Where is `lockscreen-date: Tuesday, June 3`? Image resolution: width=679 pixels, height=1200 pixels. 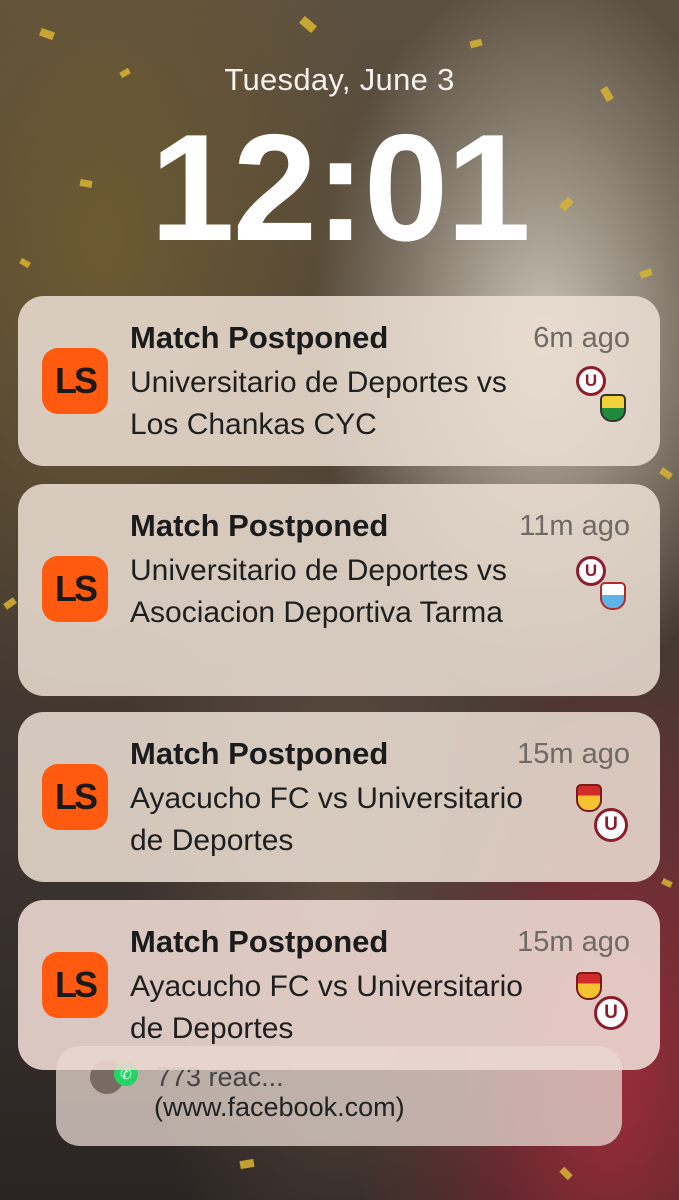
lockscreen-date: Tuesday, June 3 is located at coordinates (339, 79).